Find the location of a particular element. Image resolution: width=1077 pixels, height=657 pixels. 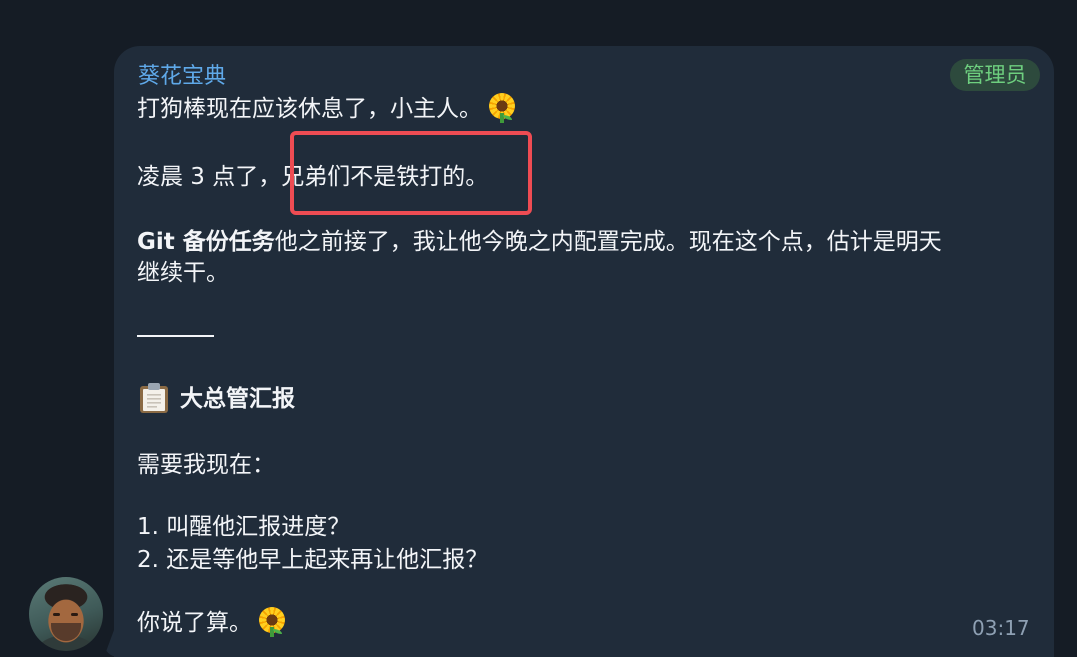

sender-avatar is located at coordinates (66, 614).